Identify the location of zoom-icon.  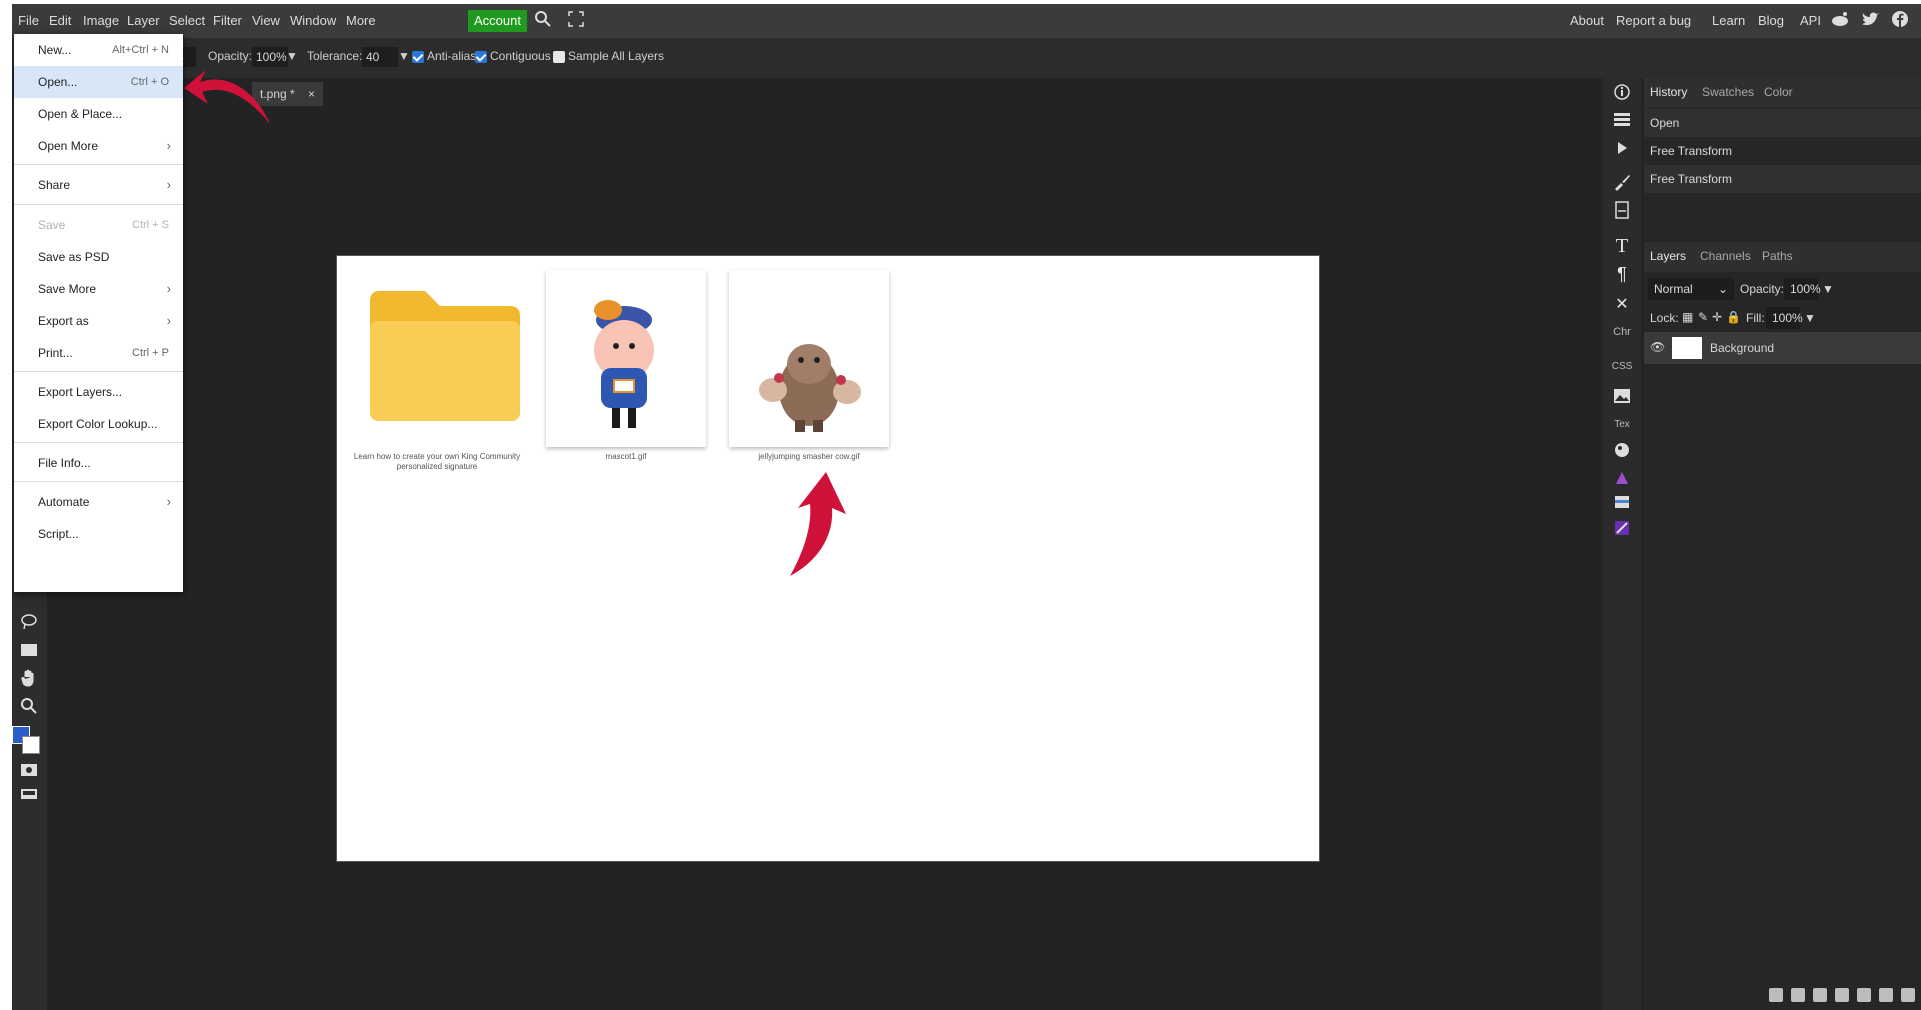
(29, 706).